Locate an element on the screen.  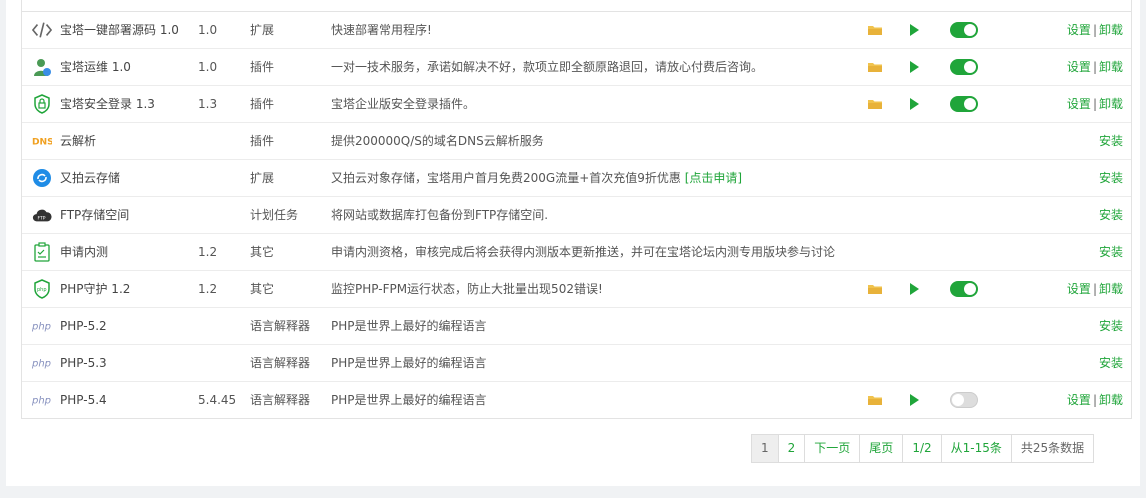
clipboard-icon is located at coordinates (42, 252).